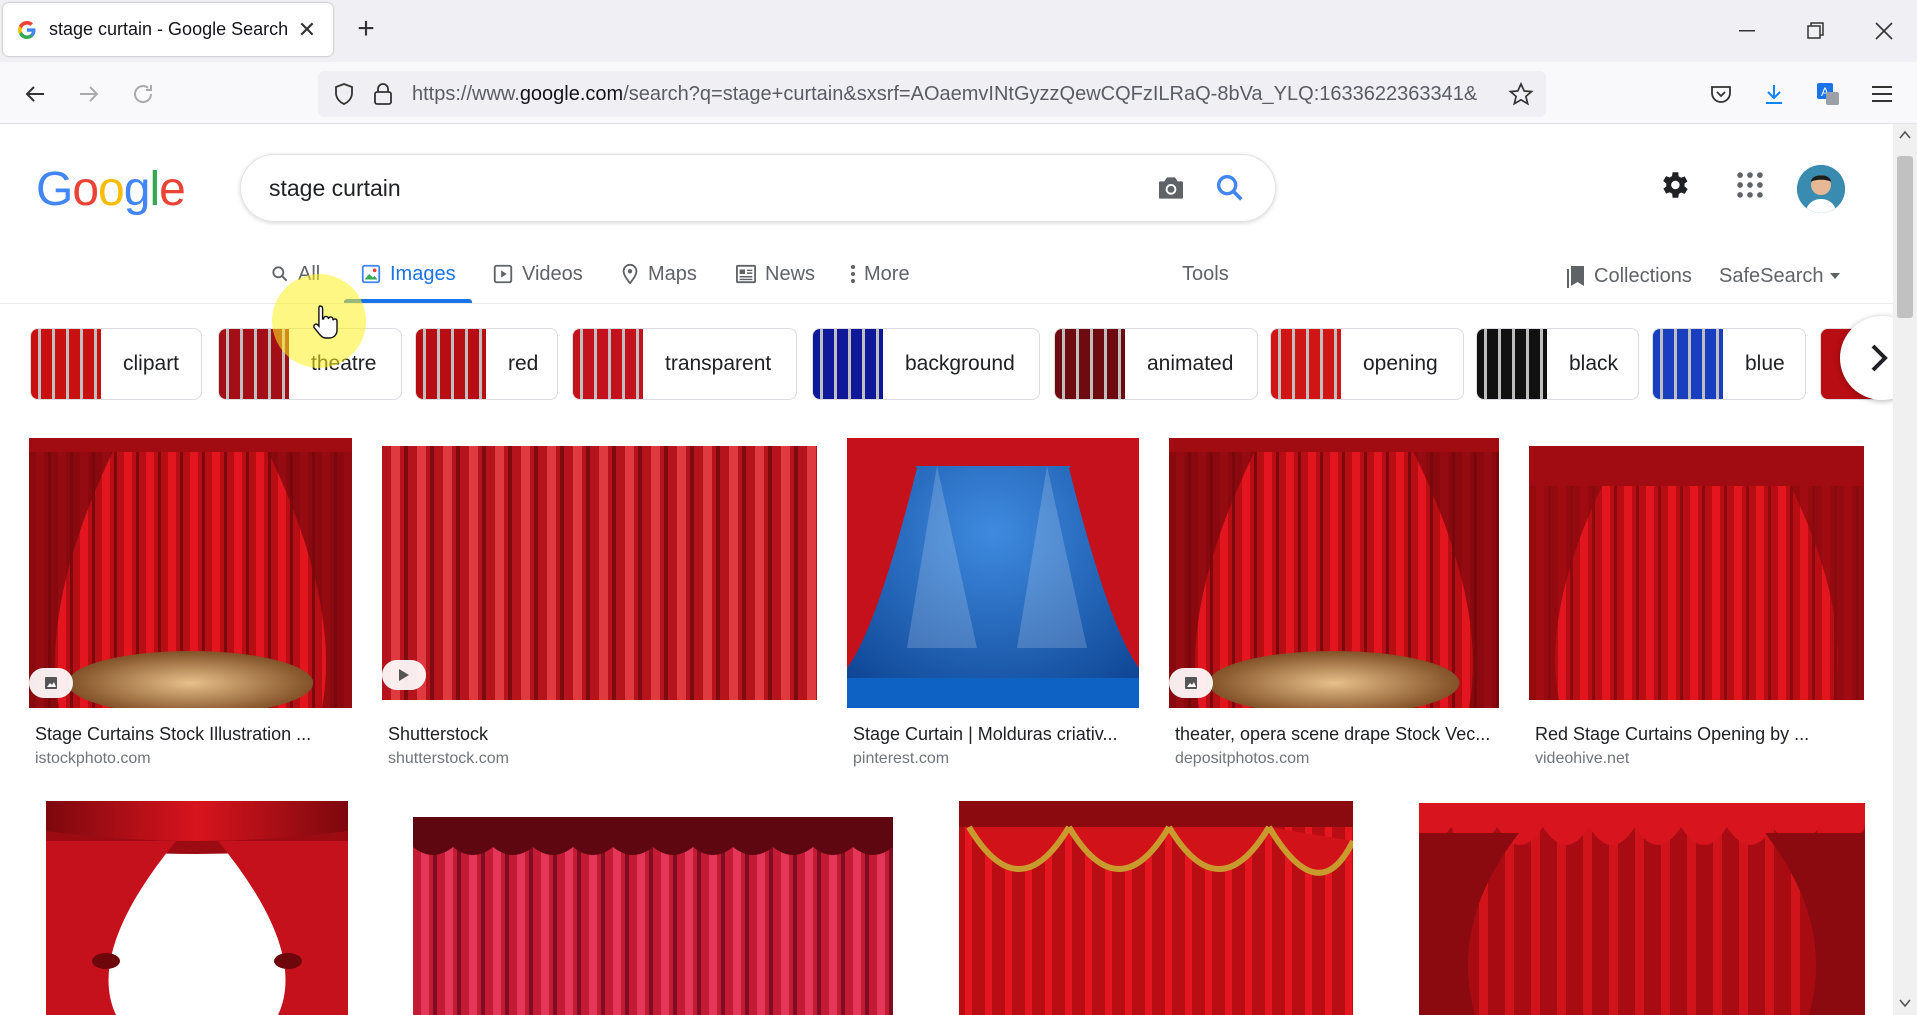  What do you see at coordinates (307, 30) in the screenshot?
I see `close-tab-icon: ✕` at bounding box center [307, 30].